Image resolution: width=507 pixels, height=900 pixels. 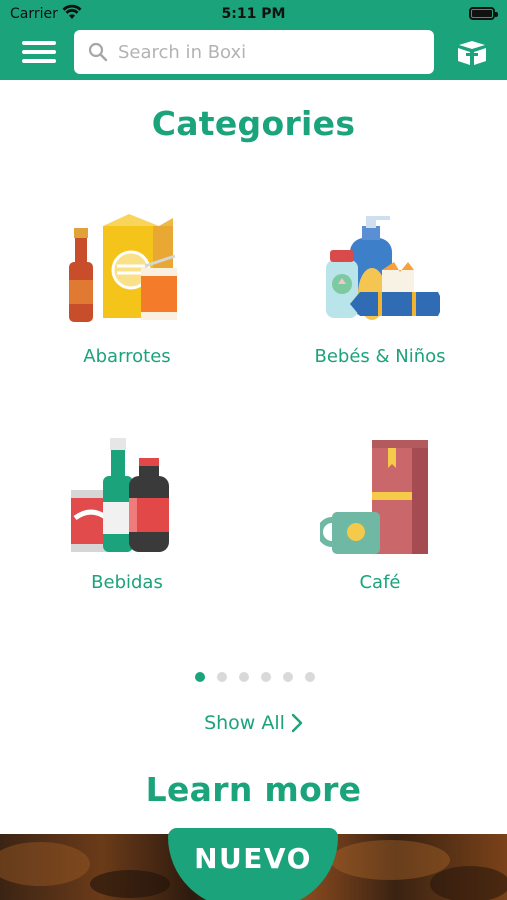 I want to click on category-cafe: Café, so click(x=380, y=514).